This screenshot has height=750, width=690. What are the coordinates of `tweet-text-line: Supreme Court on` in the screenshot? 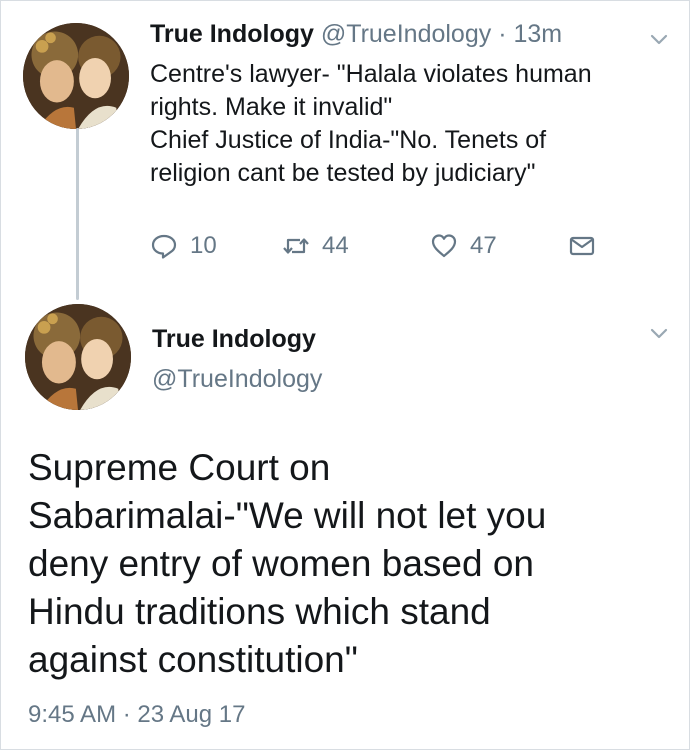 It's located at (179, 467).